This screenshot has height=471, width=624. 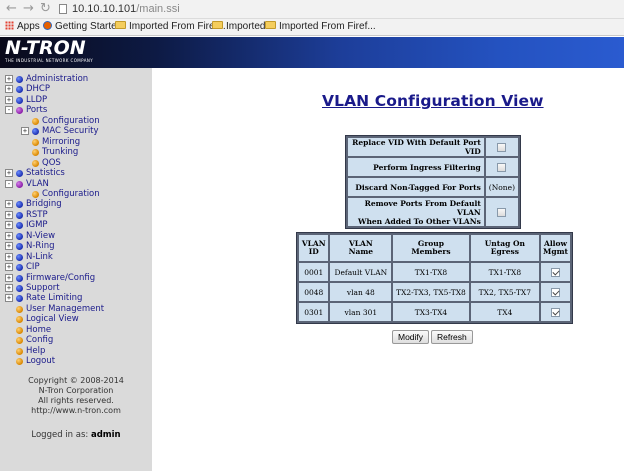 What do you see at coordinates (37, 225) in the screenshot?
I see `sidebar-item-label: IGMP` at bounding box center [37, 225].